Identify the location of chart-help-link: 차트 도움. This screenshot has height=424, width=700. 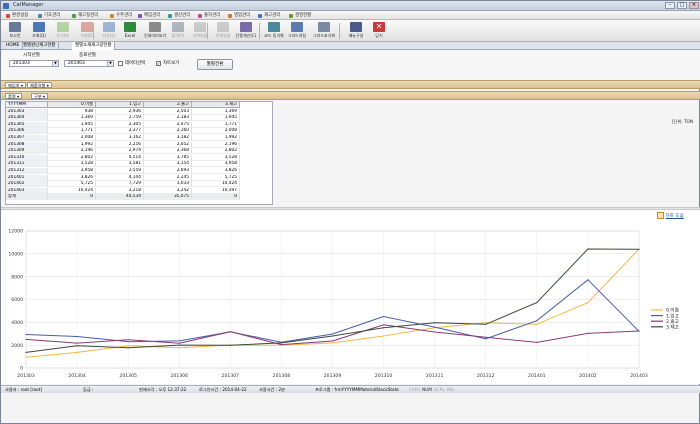
(670, 215).